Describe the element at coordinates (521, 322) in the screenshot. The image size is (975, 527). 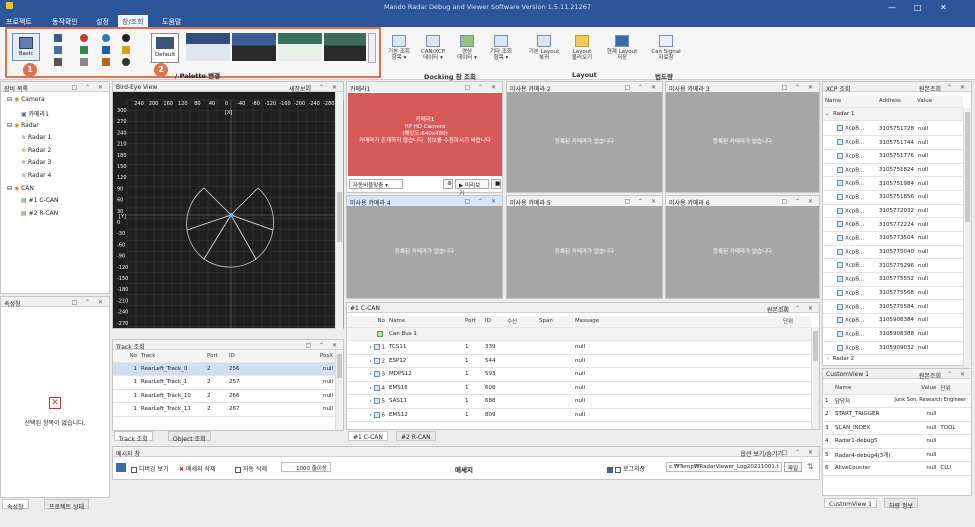
I see `can-col-recv: 수신` at that location.